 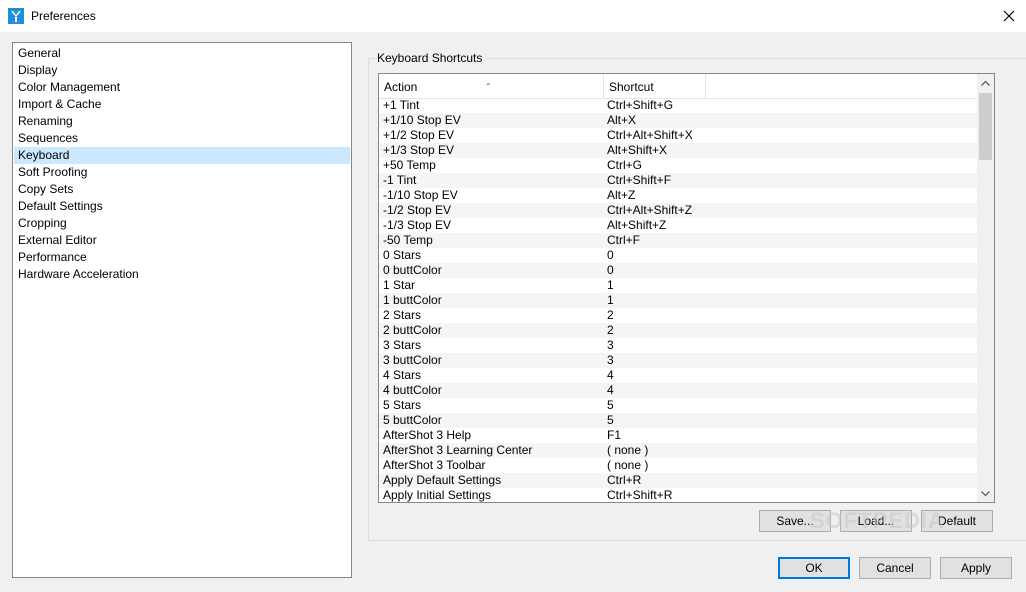 What do you see at coordinates (419, 135) in the screenshot?
I see `cell-action: +1/2 Stop EV` at bounding box center [419, 135].